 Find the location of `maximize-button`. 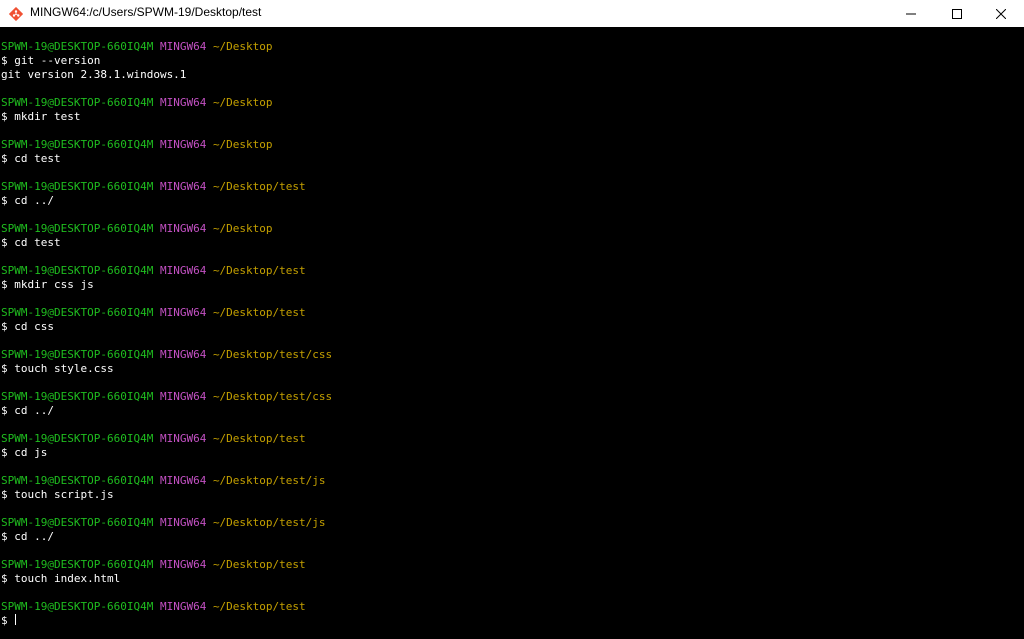

maximize-button is located at coordinates (957, 13).